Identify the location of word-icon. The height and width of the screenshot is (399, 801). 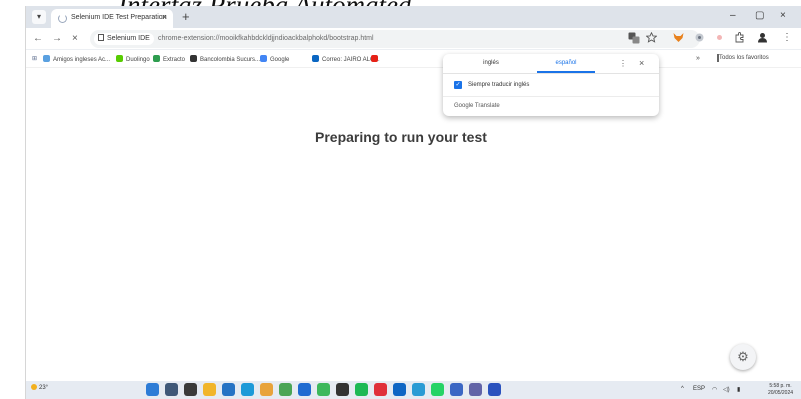
(456, 389).